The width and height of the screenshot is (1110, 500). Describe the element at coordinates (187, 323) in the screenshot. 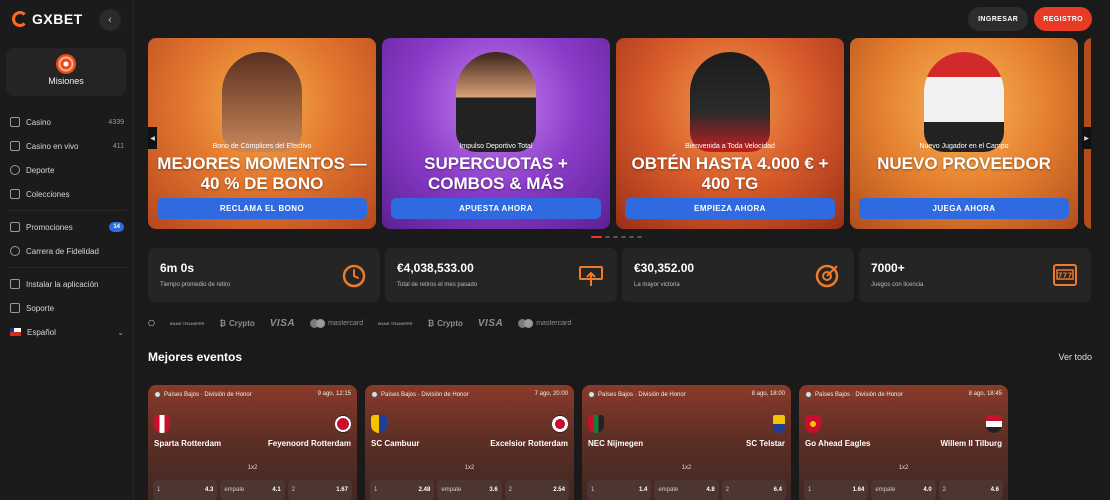

I see `bank-transfer-logo: BANK TRANSFER` at that location.